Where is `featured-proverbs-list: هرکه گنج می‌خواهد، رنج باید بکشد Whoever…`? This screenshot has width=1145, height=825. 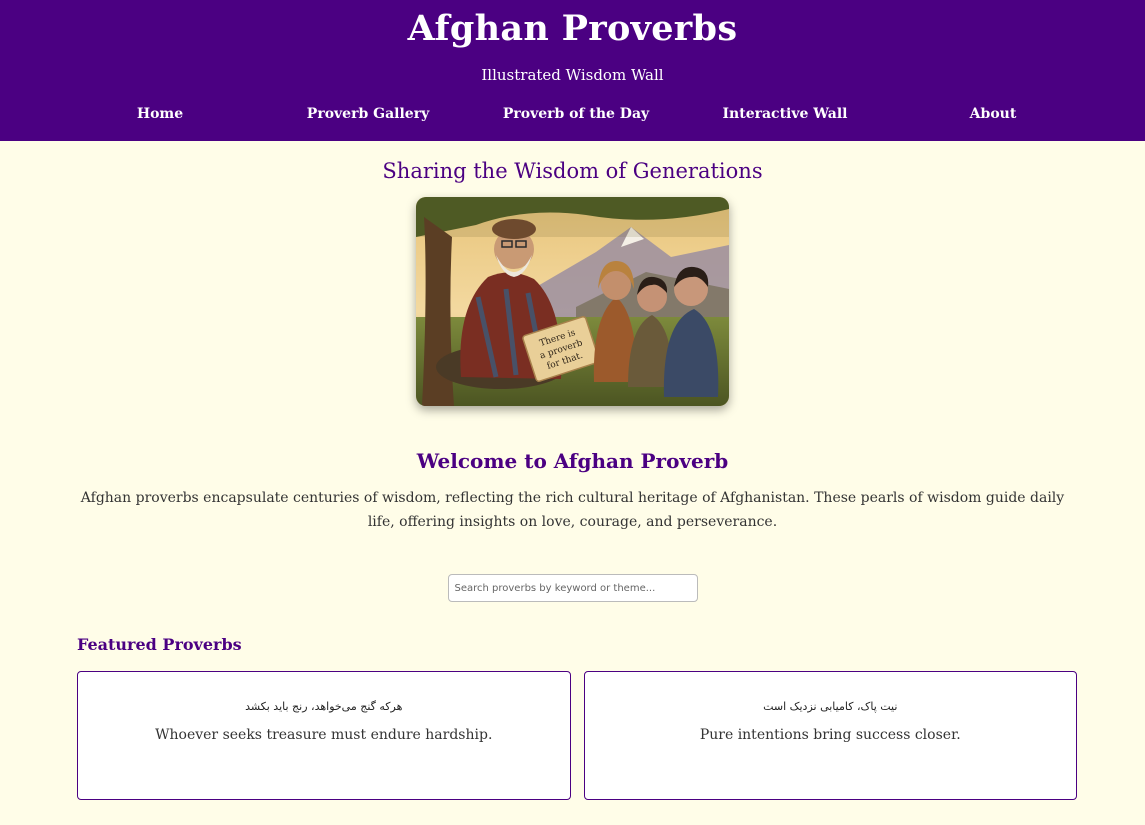
featured-proverbs-list: هرکه گنج می‌خواهد، رنج باید بکشد Whoever… is located at coordinates (577, 735).